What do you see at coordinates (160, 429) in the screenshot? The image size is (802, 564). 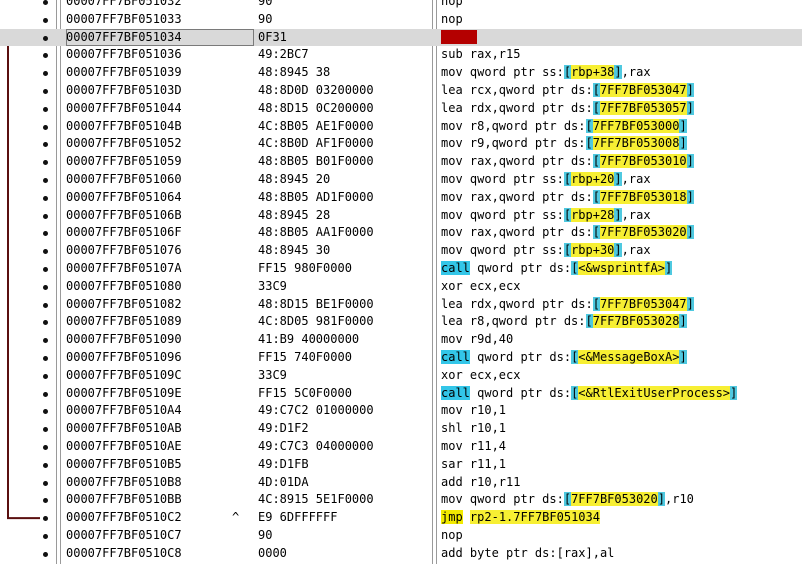 I see `address-cell: 00007FF7BF0510AB` at bounding box center [160, 429].